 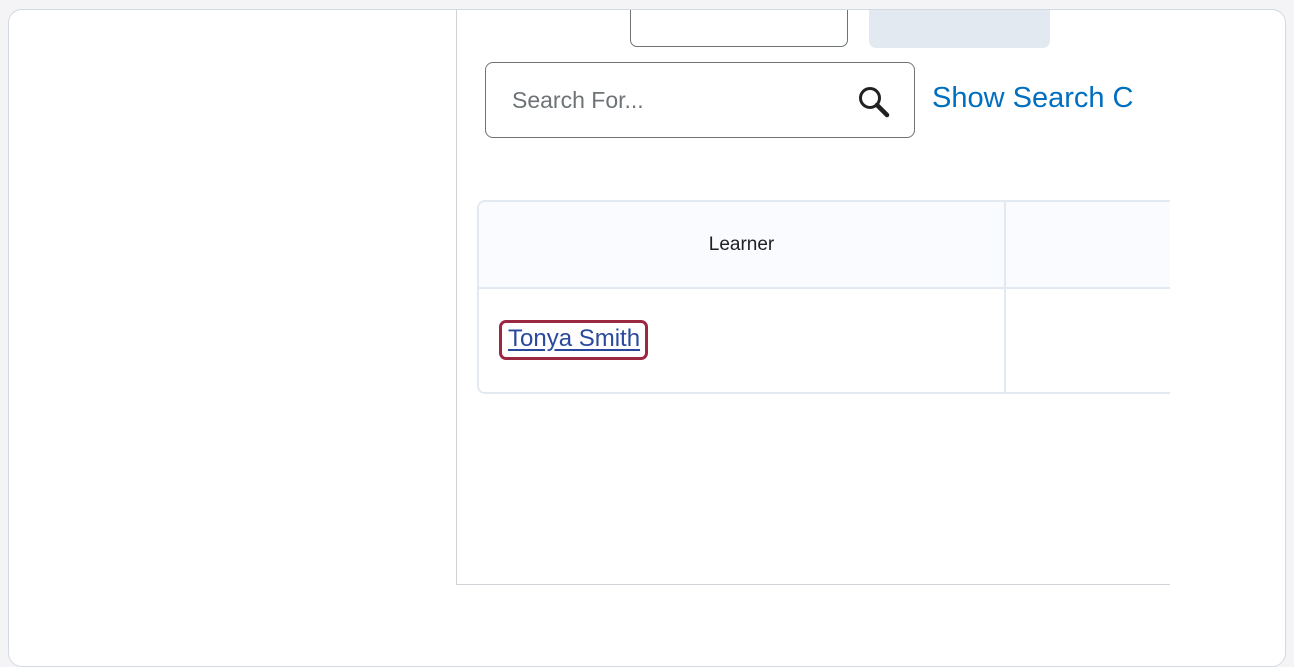 What do you see at coordinates (574, 340) in the screenshot?
I see `learner-name-link: Tonya Smith` at bounding box center [574, 340].